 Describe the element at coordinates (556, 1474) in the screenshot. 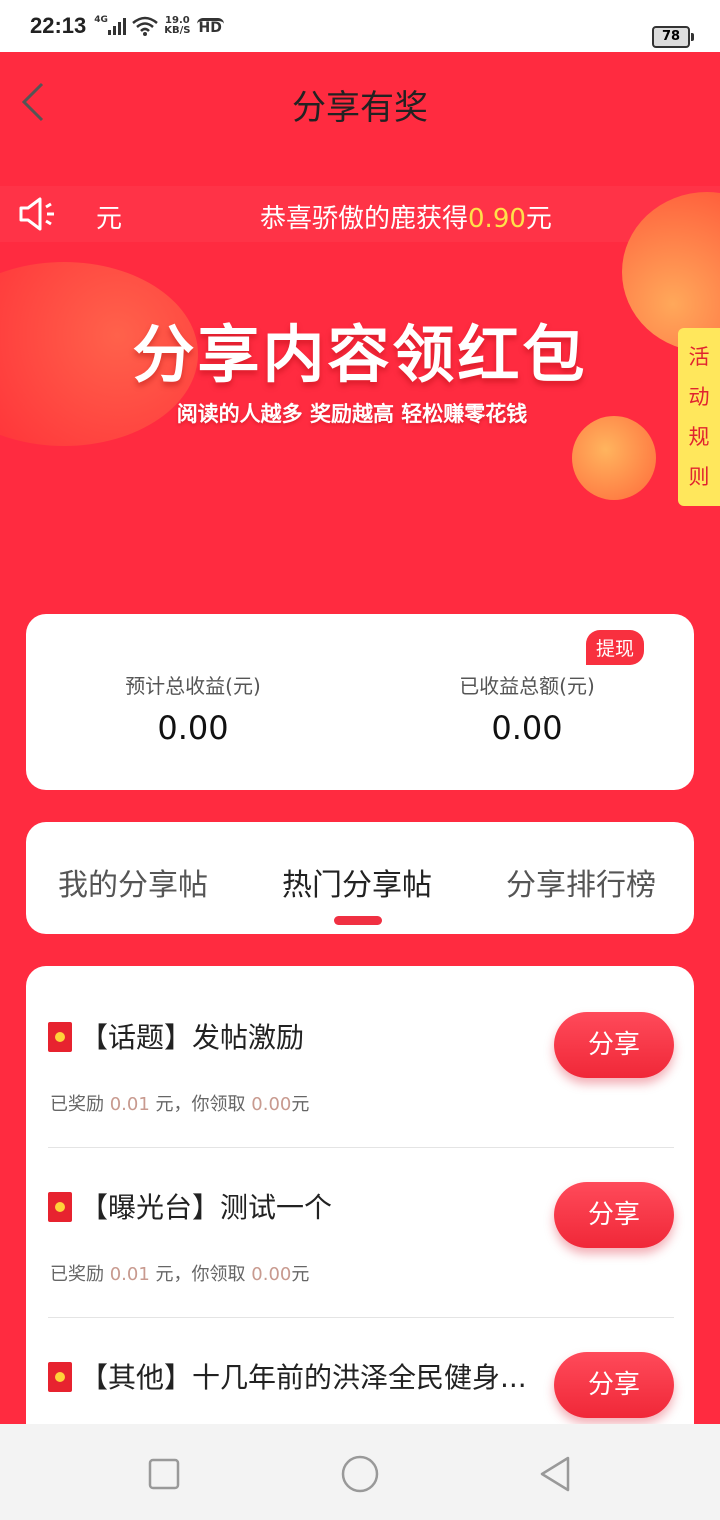

I see `triangle-back-icon` at that location.